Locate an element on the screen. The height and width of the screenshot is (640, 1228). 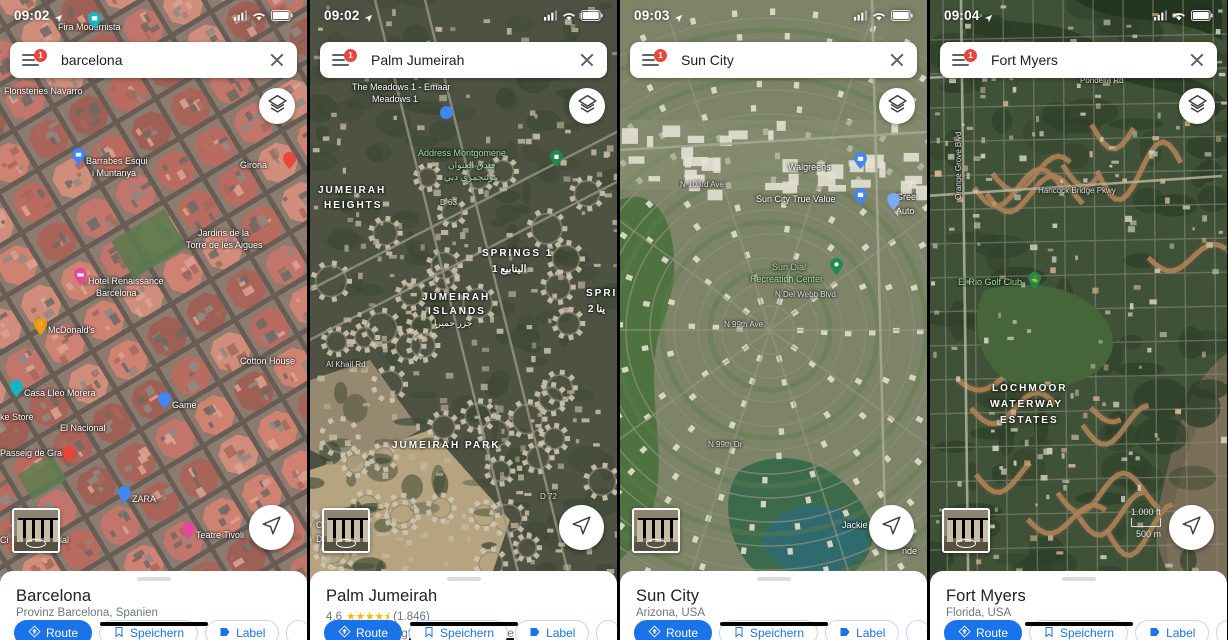
map-label: Barcelona is located at coordinates (116, 293).